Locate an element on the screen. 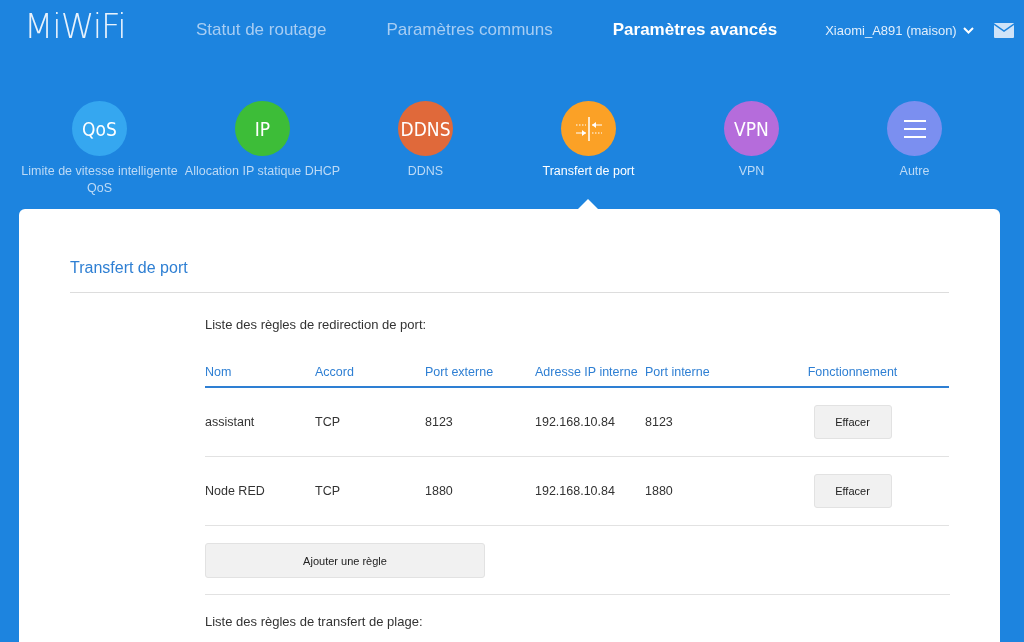 The width and height of the screenshot is (1024, 642). feature-tab: Autre is located at coordinates (914, 155).